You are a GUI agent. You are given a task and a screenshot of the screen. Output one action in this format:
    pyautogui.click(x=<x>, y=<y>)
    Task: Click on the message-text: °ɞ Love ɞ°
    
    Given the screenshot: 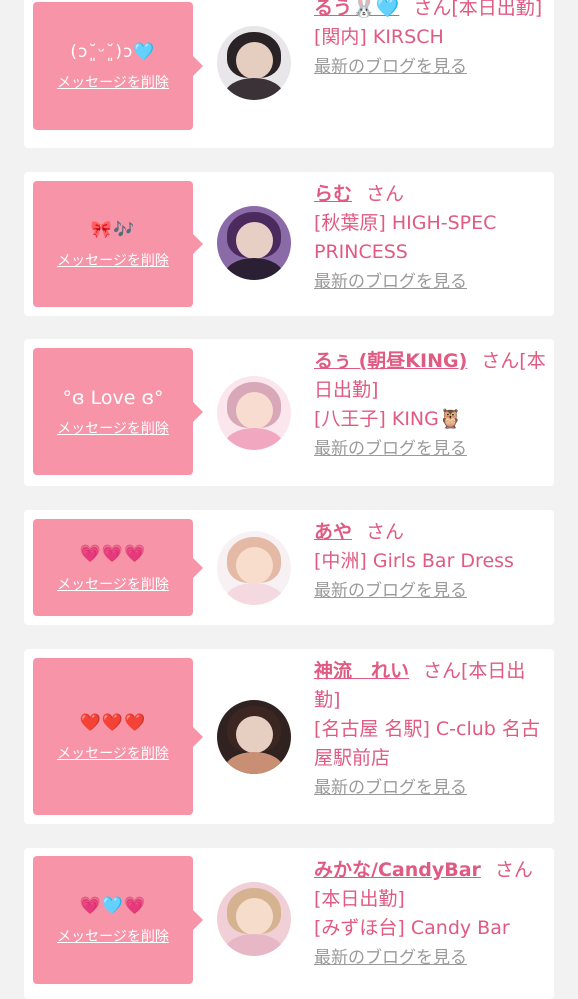 What is the action you would take?
    pyautogui.click(x=113, y=397)
    